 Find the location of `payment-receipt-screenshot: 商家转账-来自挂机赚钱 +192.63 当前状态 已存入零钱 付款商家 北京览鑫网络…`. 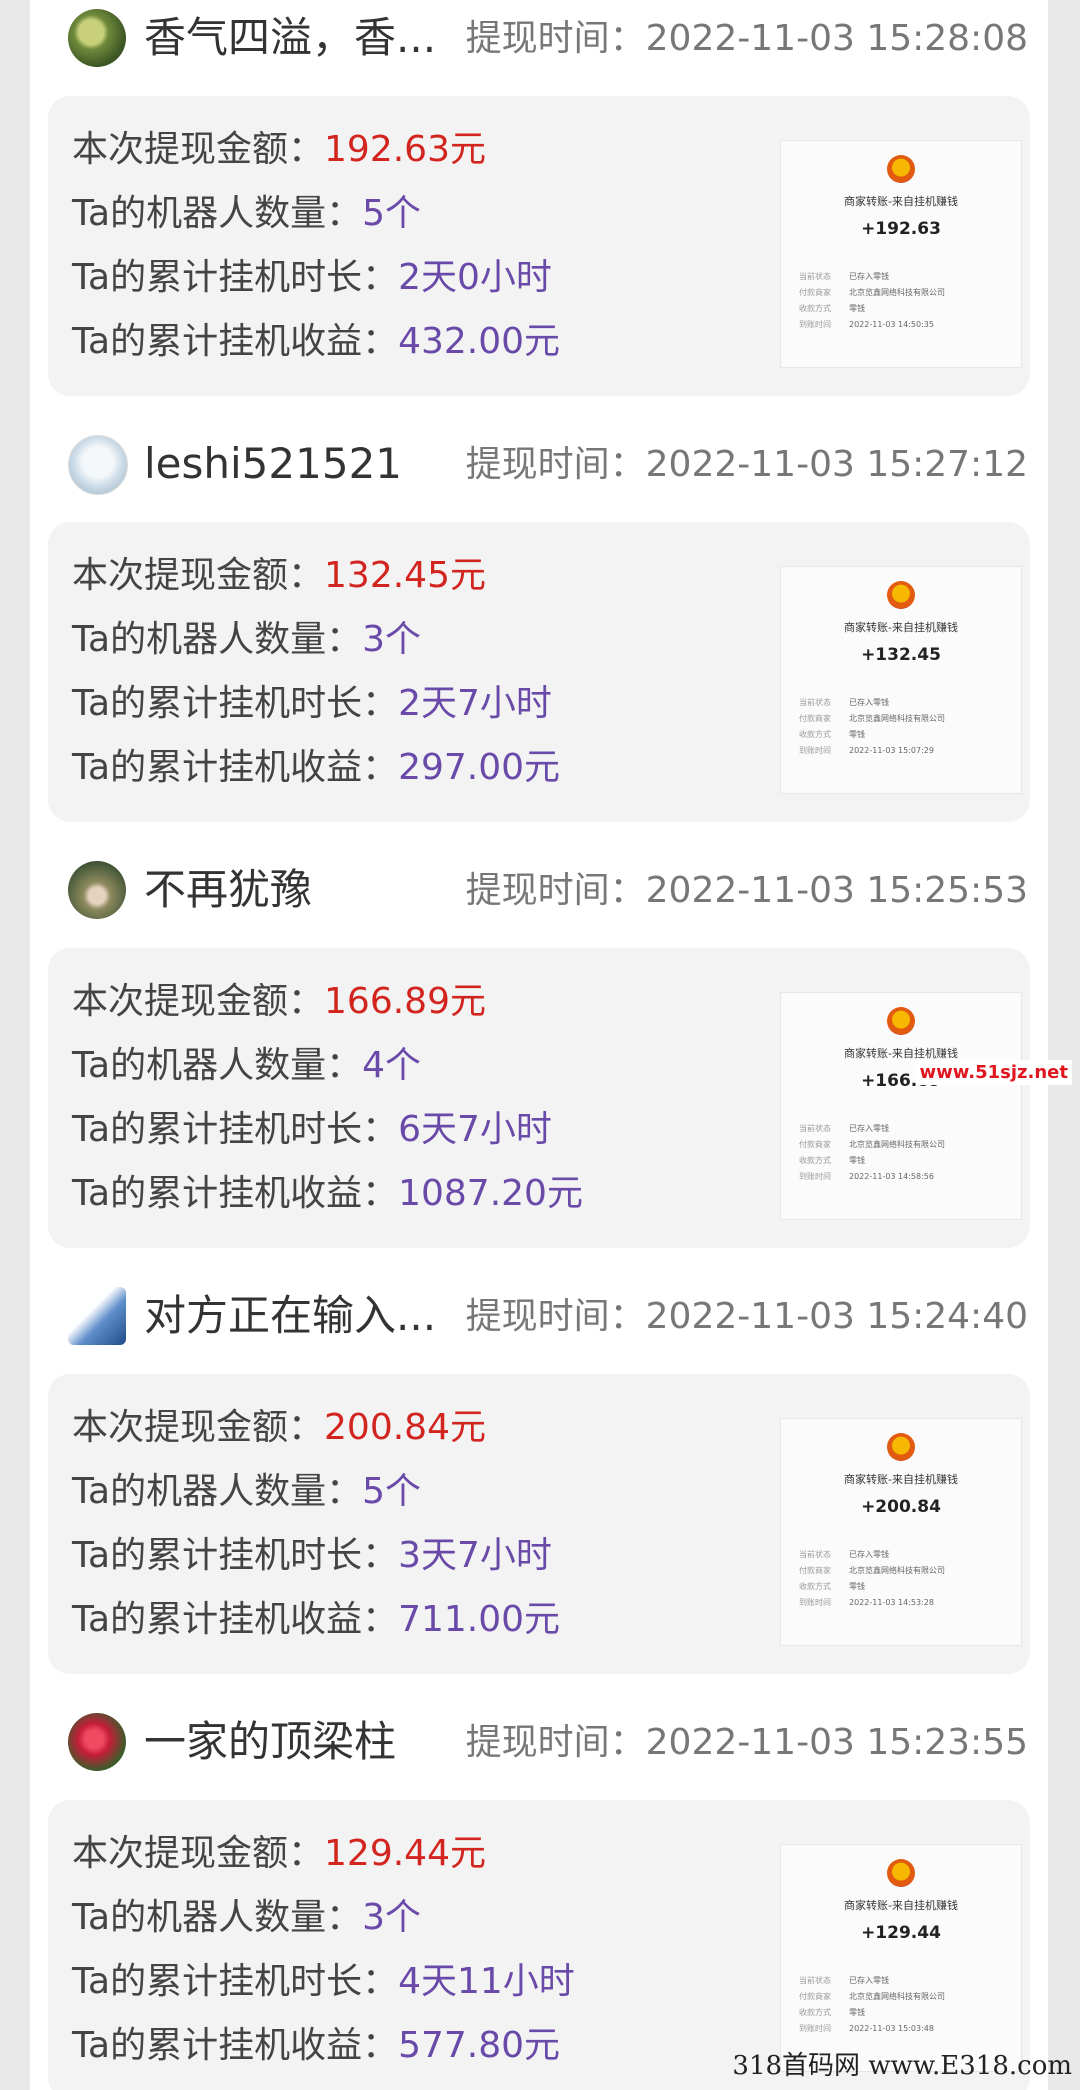

payment-receipt-screenshot: 商家转账-来自挂机赚钱 +192.63 当前状态 已存入零钱 付款商家 北京览鑫网络… is located at coordinates (901, 254).